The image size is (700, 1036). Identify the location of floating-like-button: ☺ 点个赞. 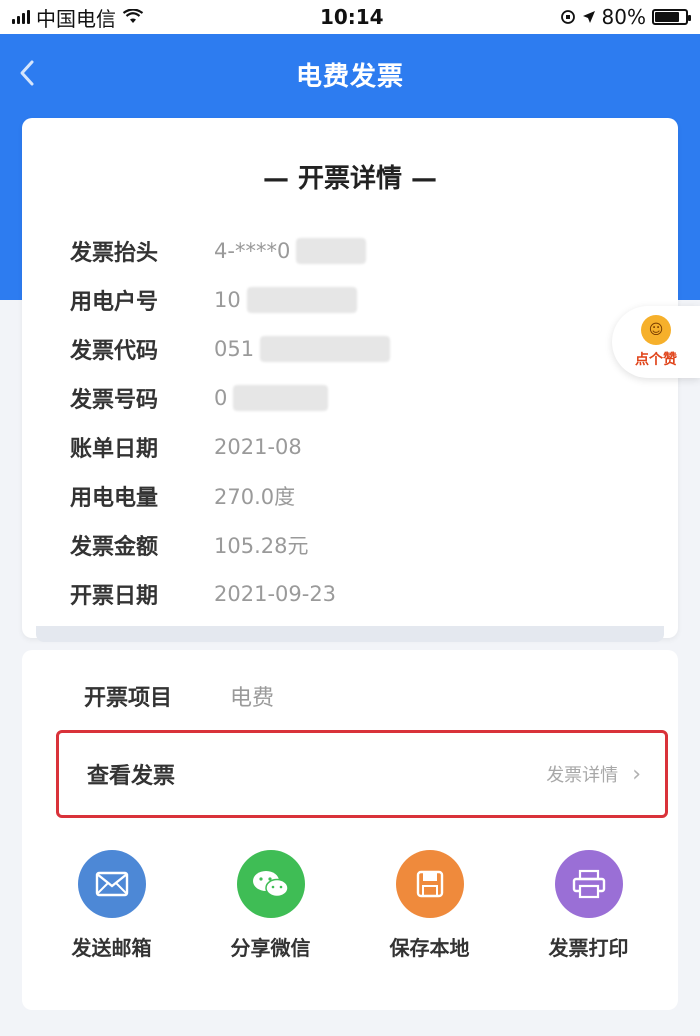
(656, 342).